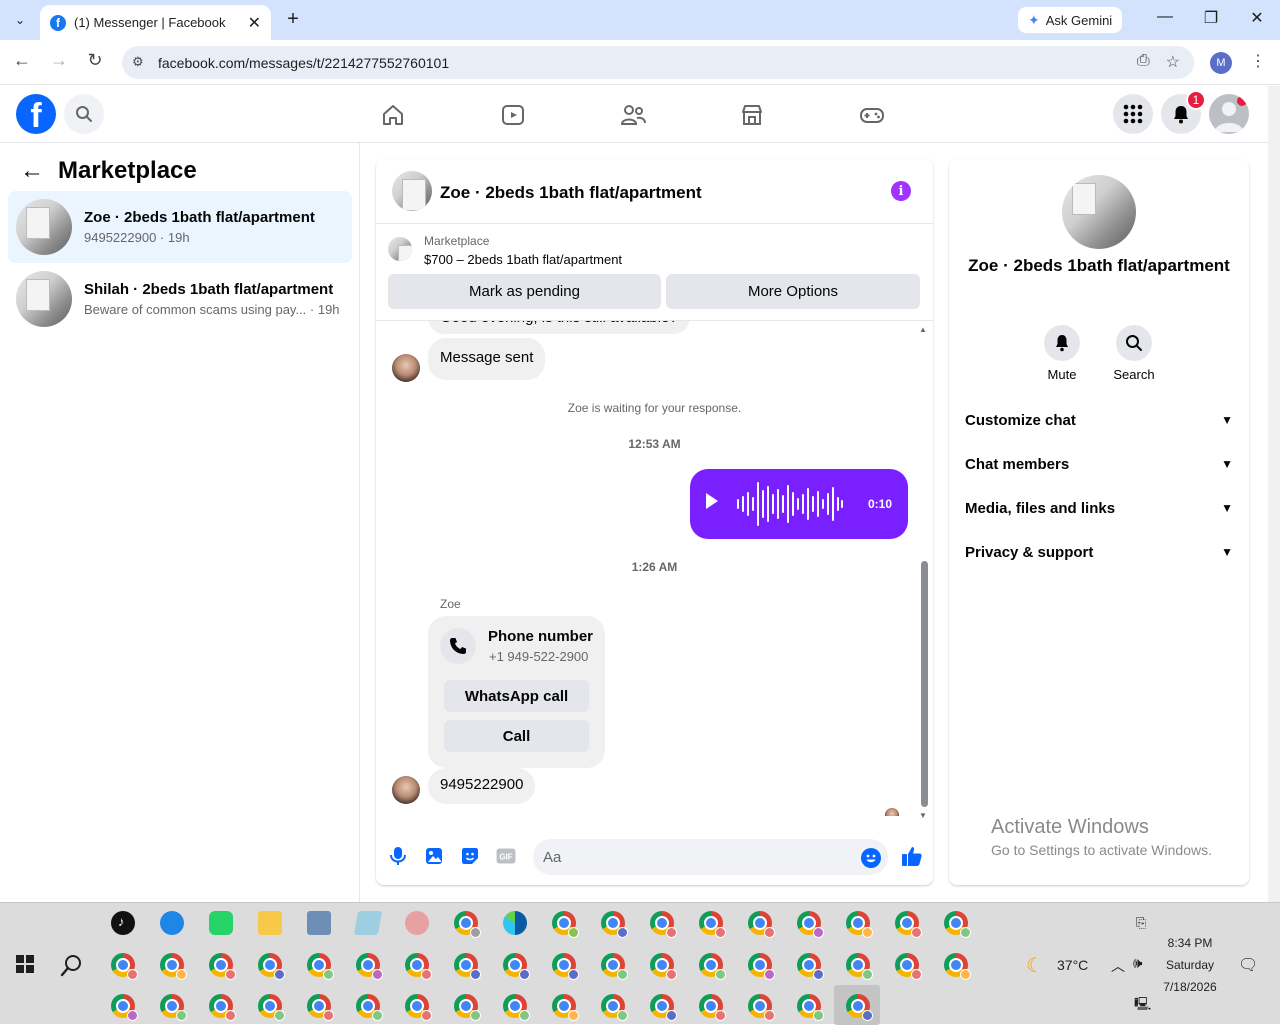  What do you see at coordinates (1134, 353) in the screenshot?
I see `search-in-chat-button: Search` at bounding box center [1134, 353].